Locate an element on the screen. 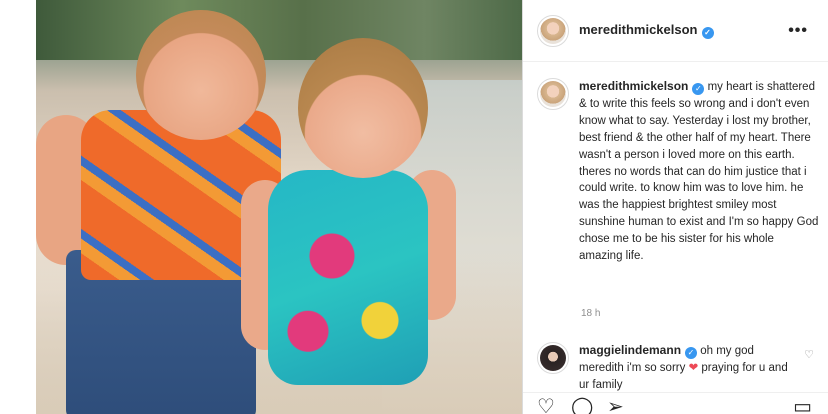 The width and height of the screenshot is (828, 414). commenter-avatar is located at coordinates (553, 358).